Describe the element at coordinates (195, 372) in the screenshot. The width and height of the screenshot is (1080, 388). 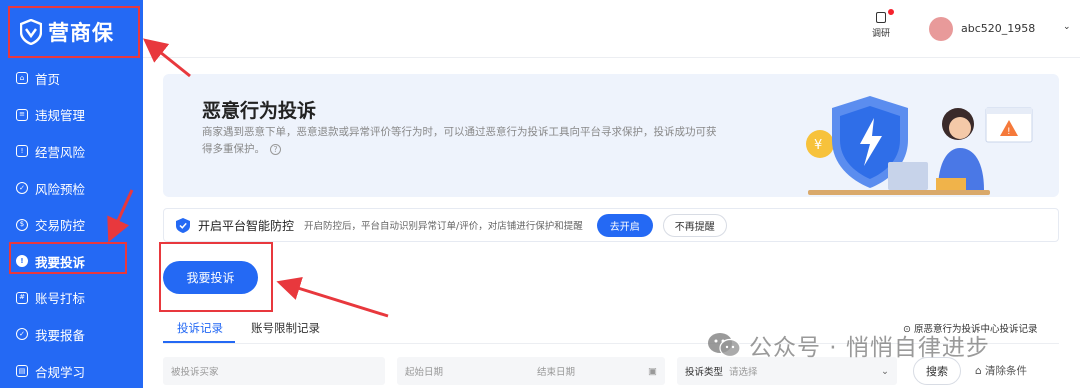
I see `buyer-placeholder: 被投诉买家` at that location.